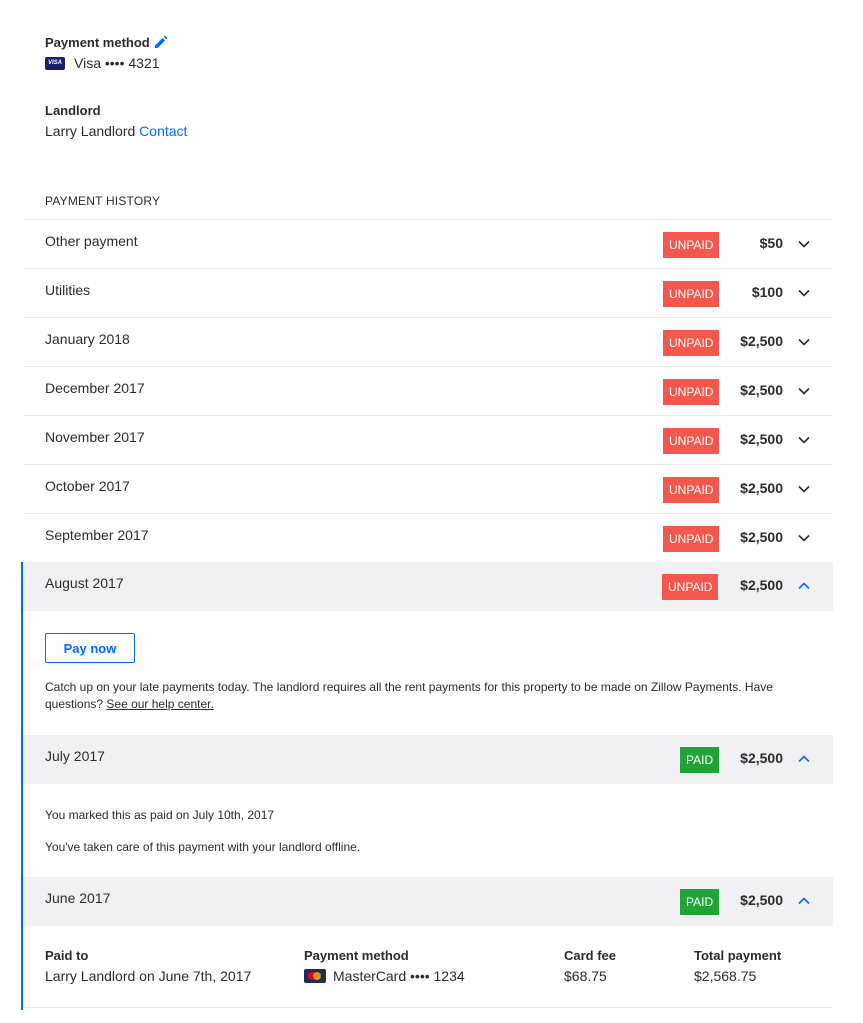 This screenshot has height=1023, width=863. Describe the element at coordinates (428, 586) in the screenshot. I see `history-row-header: August 2017 UNPAID $2,500` at that location.